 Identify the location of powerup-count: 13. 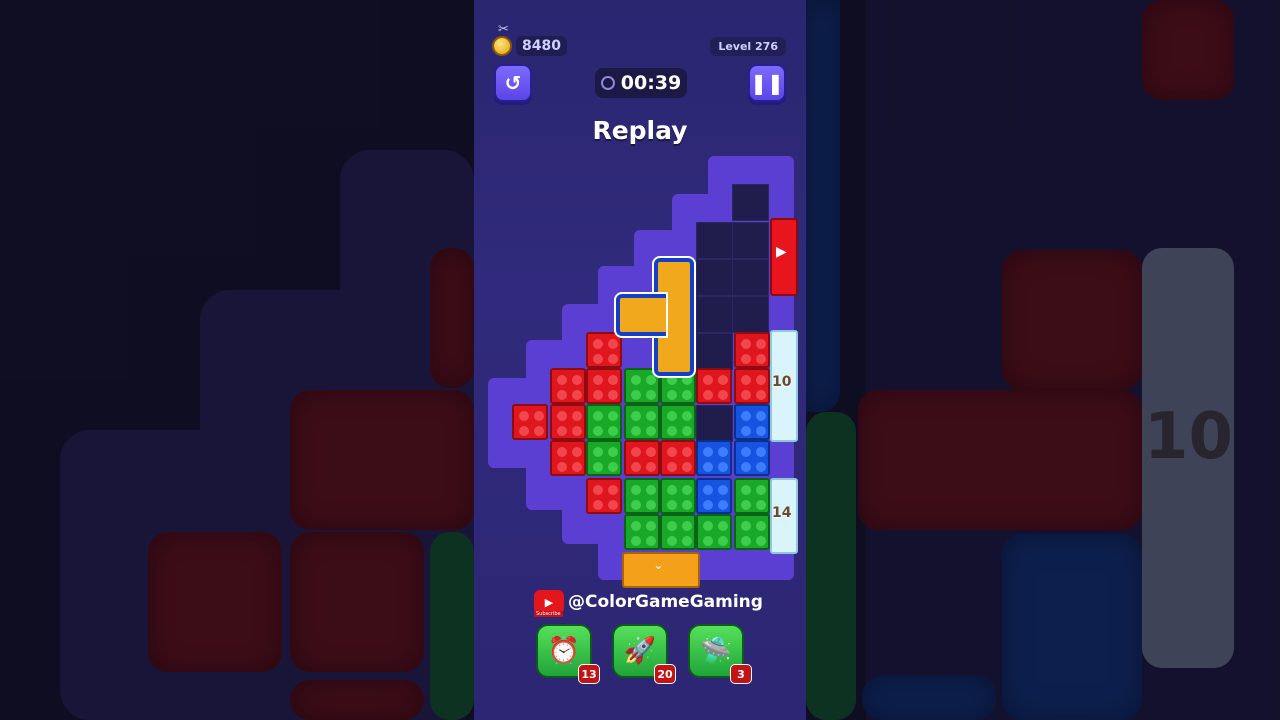
(589, 674).